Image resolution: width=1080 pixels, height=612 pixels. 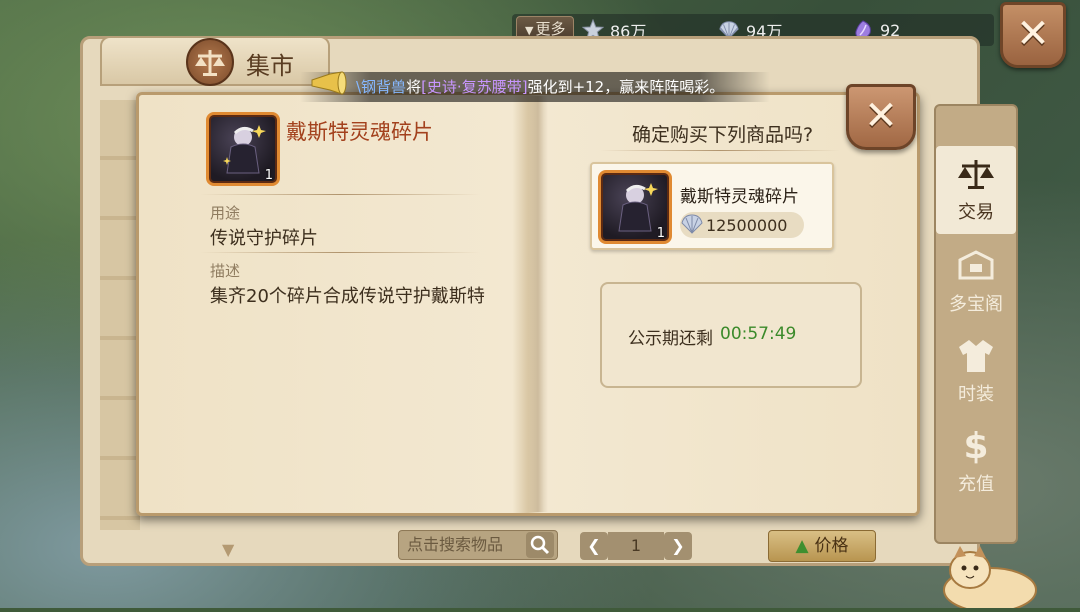 I want to click on search-icon, so click(x=540, y=545).